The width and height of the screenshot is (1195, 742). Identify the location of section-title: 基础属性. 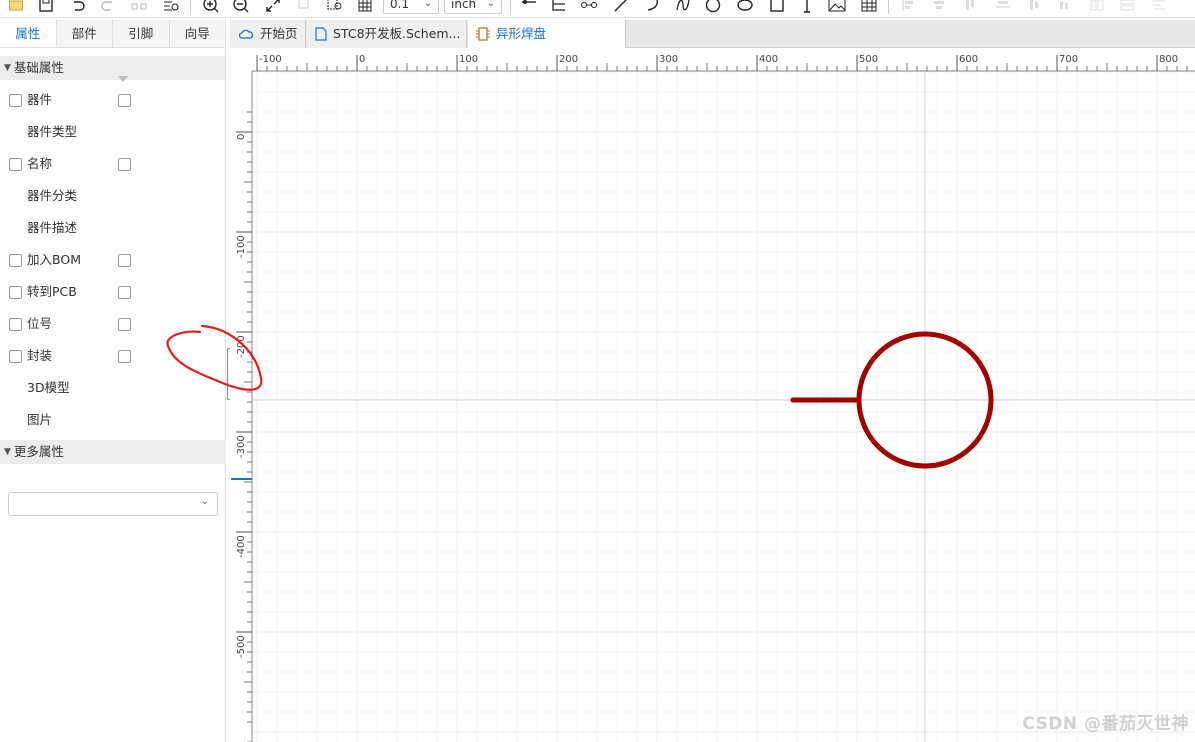
(38, 67).